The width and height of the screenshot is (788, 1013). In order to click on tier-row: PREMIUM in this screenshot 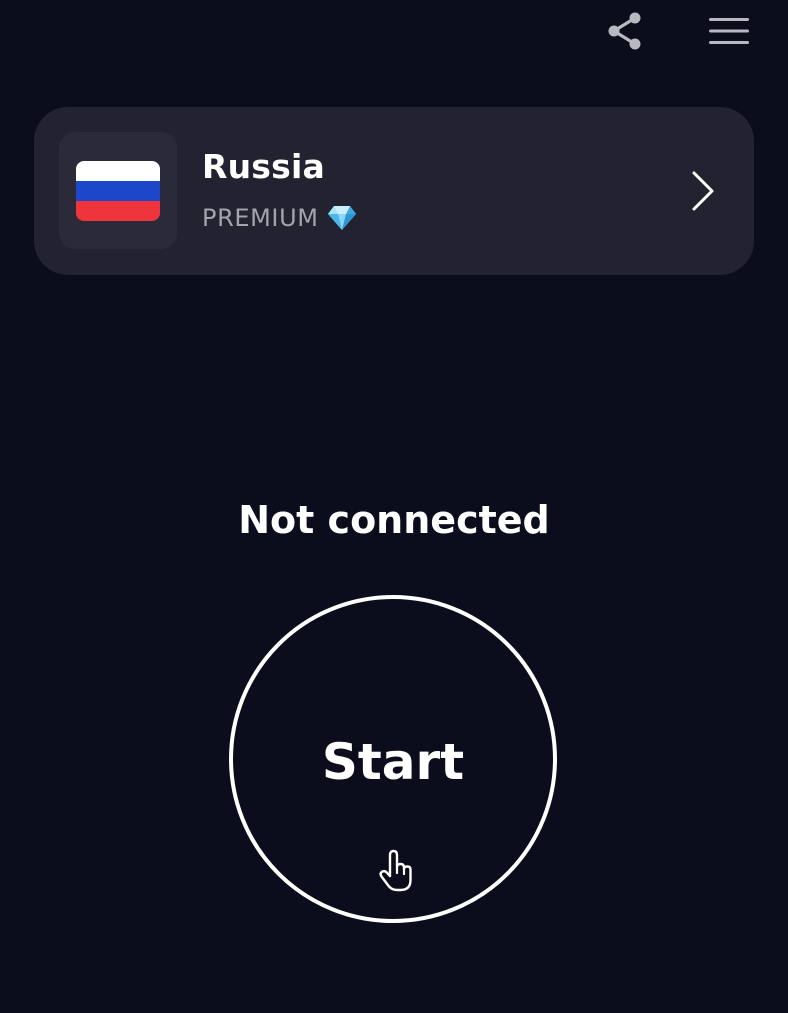, I will do `click(279, 218)`.